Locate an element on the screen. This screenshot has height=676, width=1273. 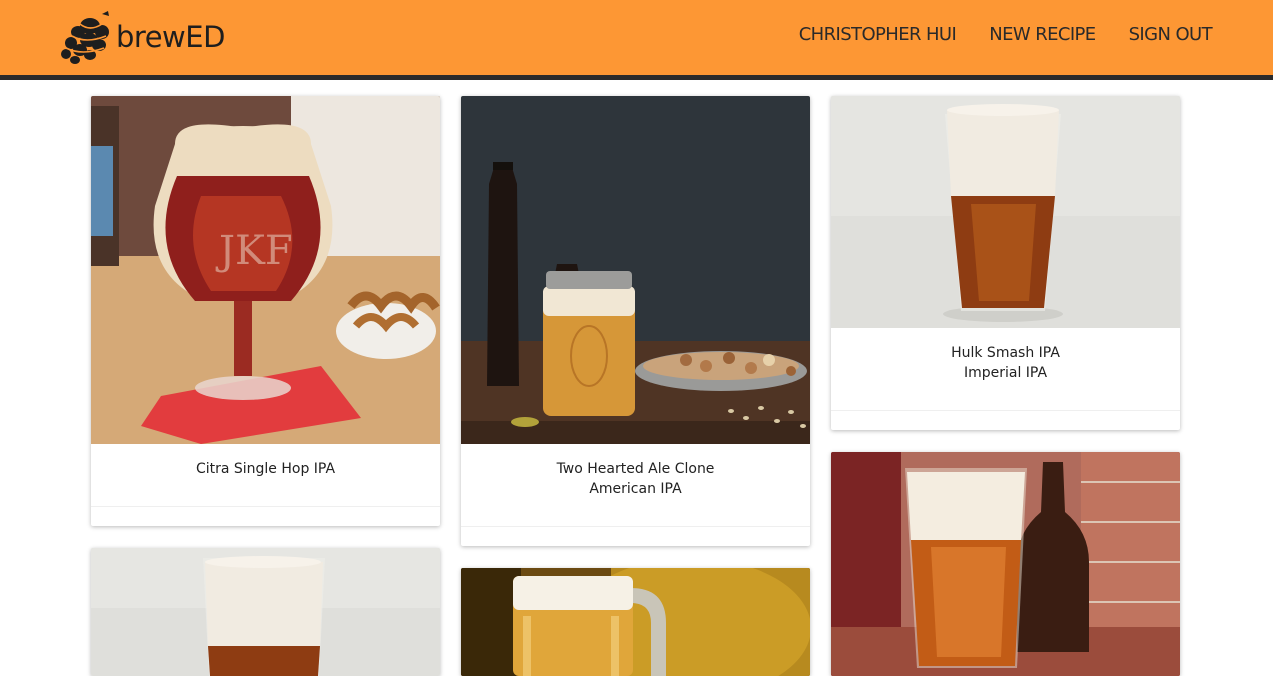
nav-user-profile: CHRISTOPHER HUI is located at coordinates (878, 34).